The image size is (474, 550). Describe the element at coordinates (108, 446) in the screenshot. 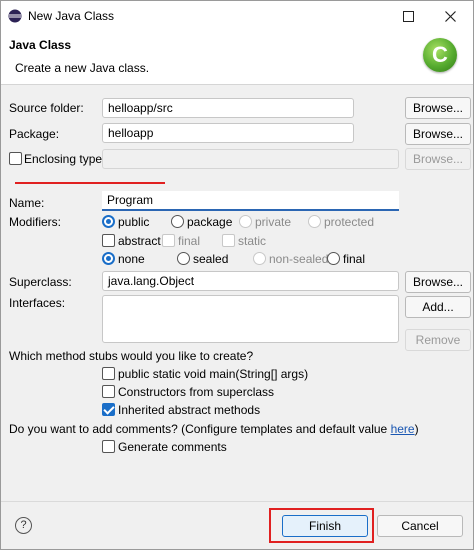

I see `generate-comments-checkbox` at that location.